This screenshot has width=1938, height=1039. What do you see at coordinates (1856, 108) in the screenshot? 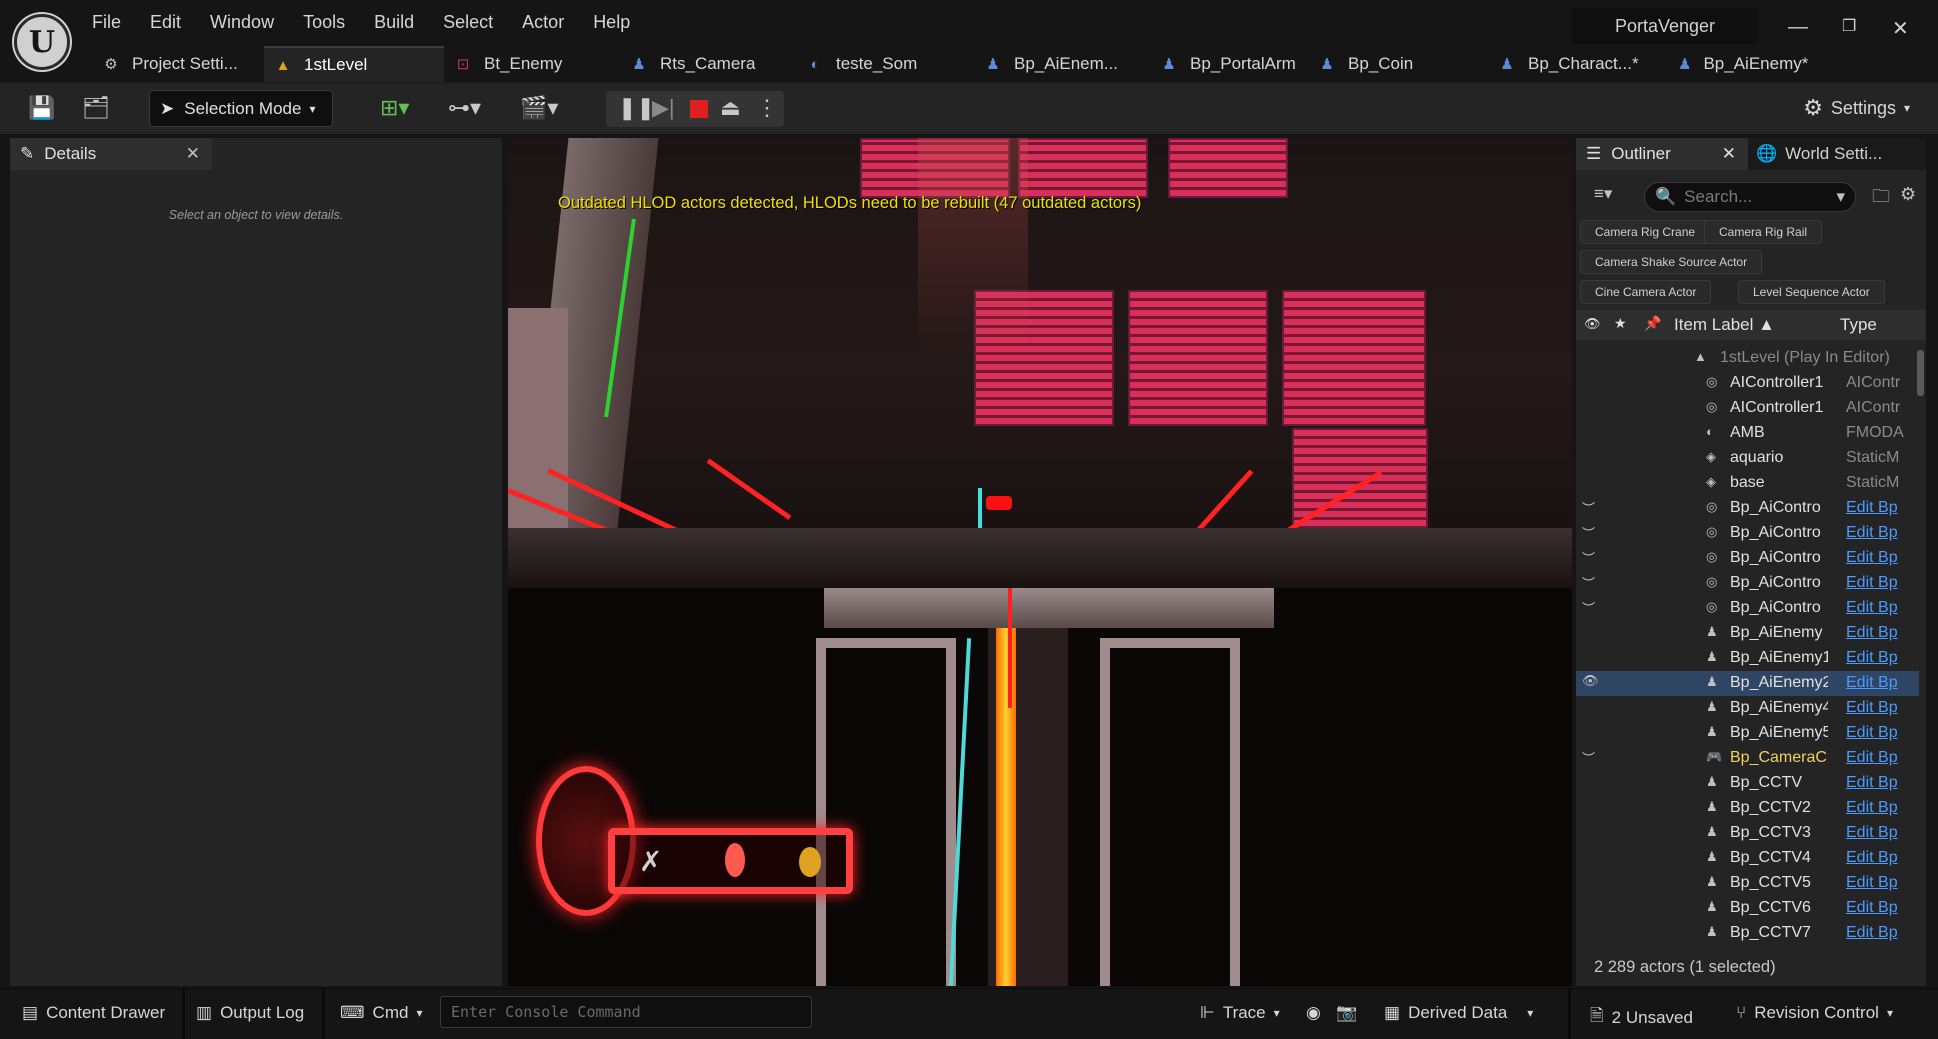
I see `settings-button: ⚙ Settings ▾` at bounding box center [1856, 108].